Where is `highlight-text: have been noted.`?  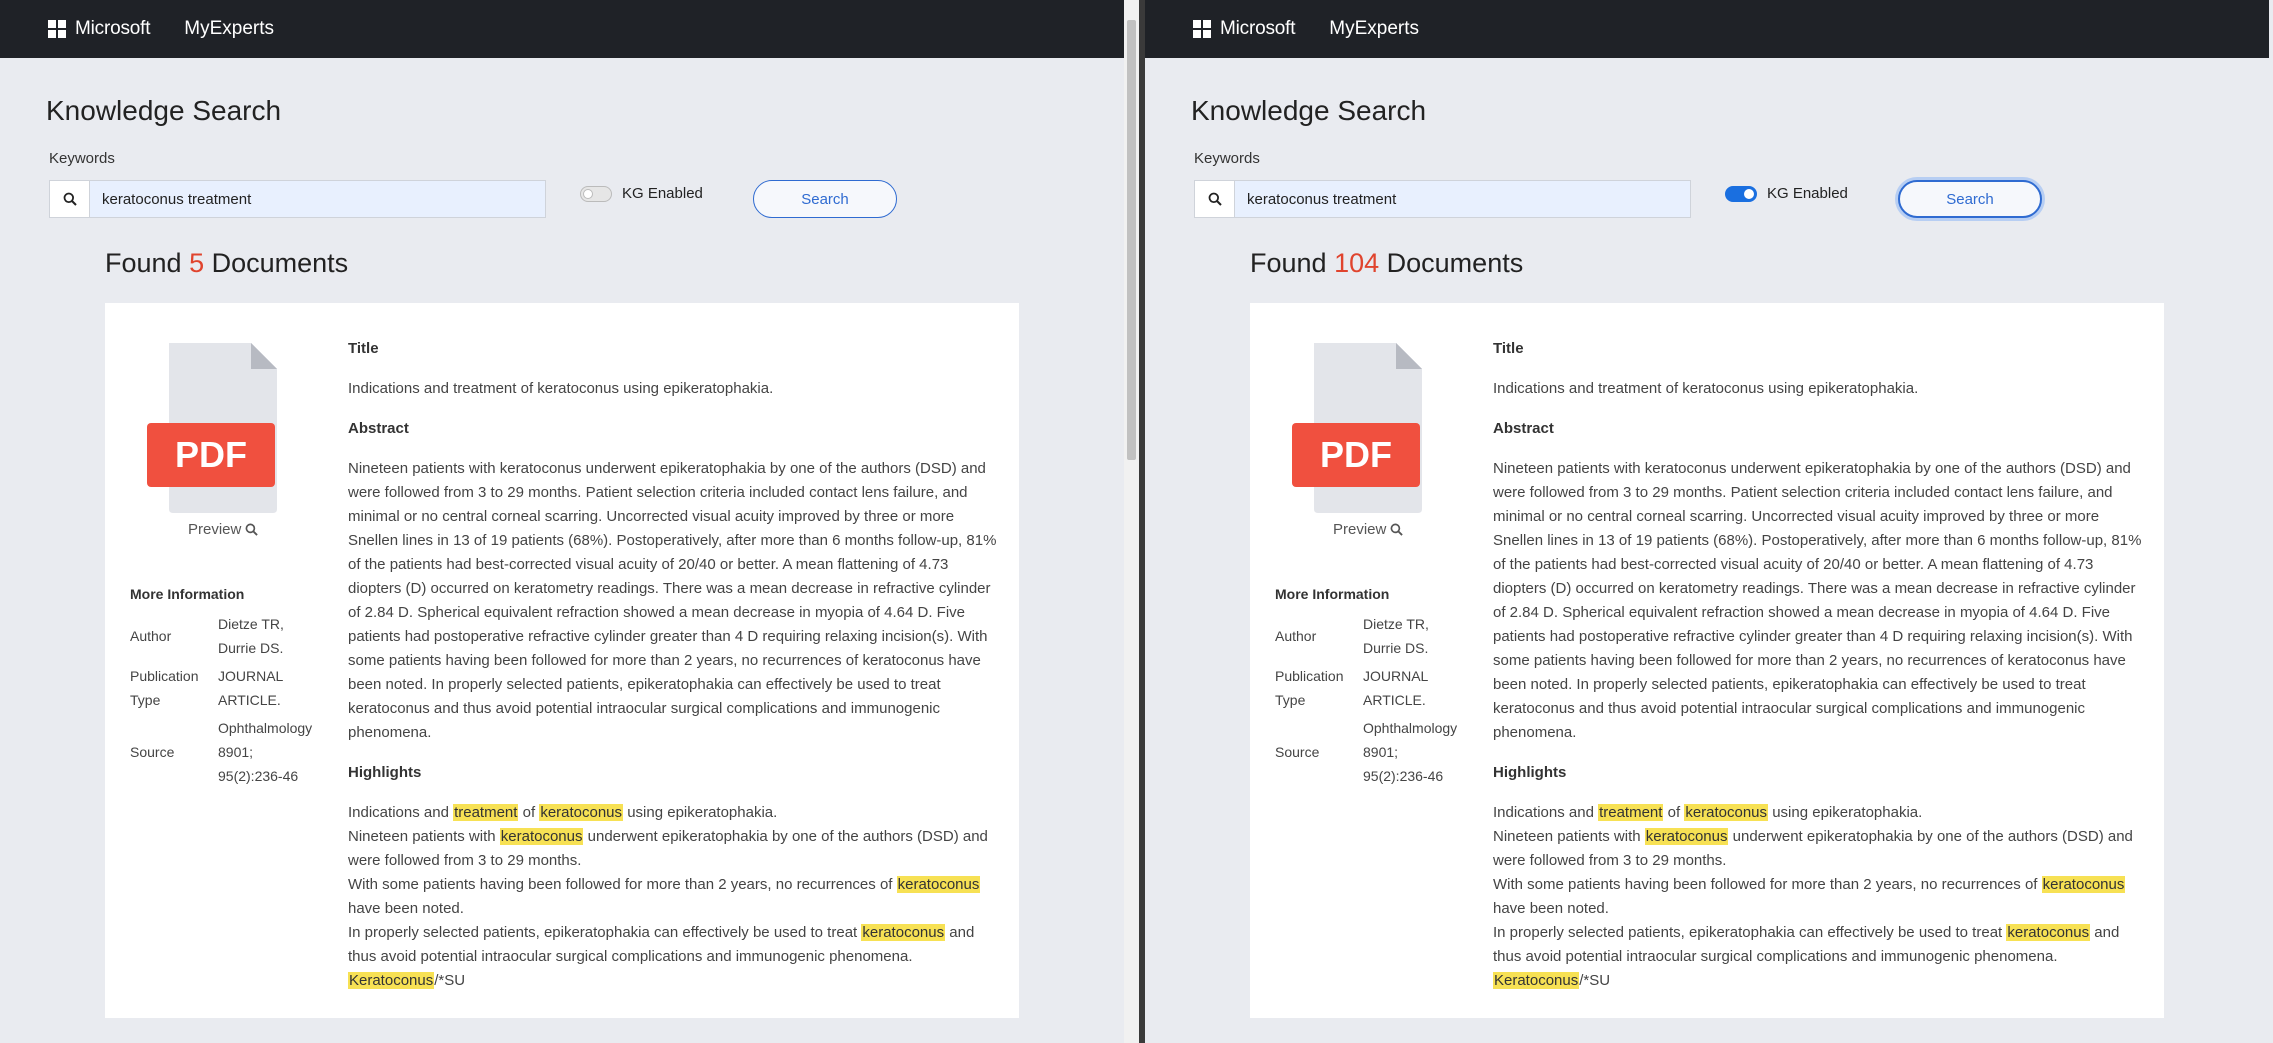 highlight-text: have been noted. is located at coordinates (1551, 908).